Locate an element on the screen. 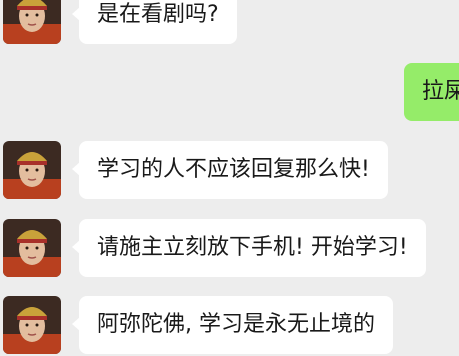 Image resolution: width=459 pixels, height=356 pixels. message-bubble: 是在看剧吗? is located at coordinates (154, 22).